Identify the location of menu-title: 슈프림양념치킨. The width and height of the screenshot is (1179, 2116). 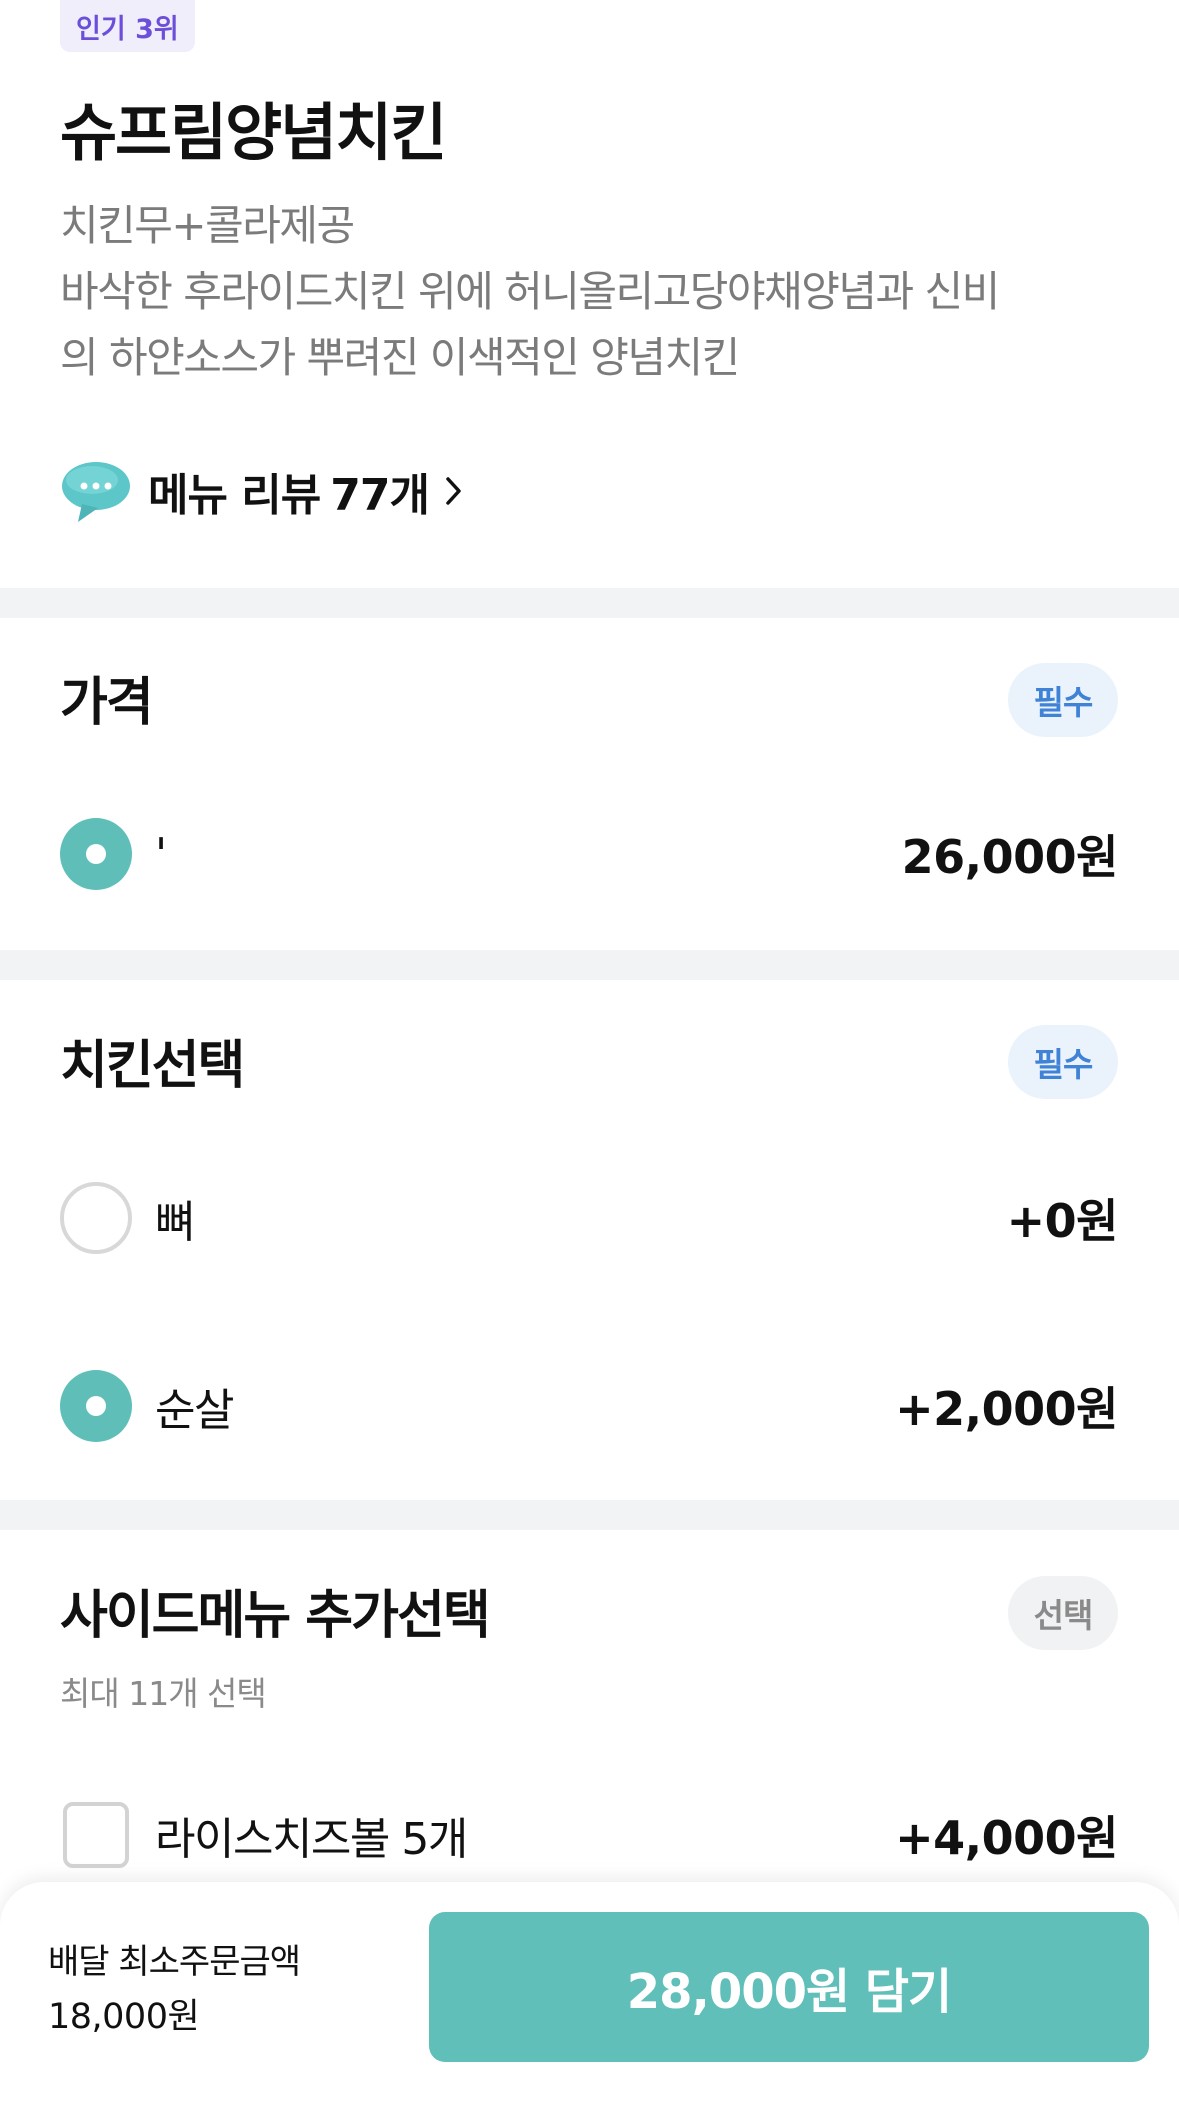
(253, 132).